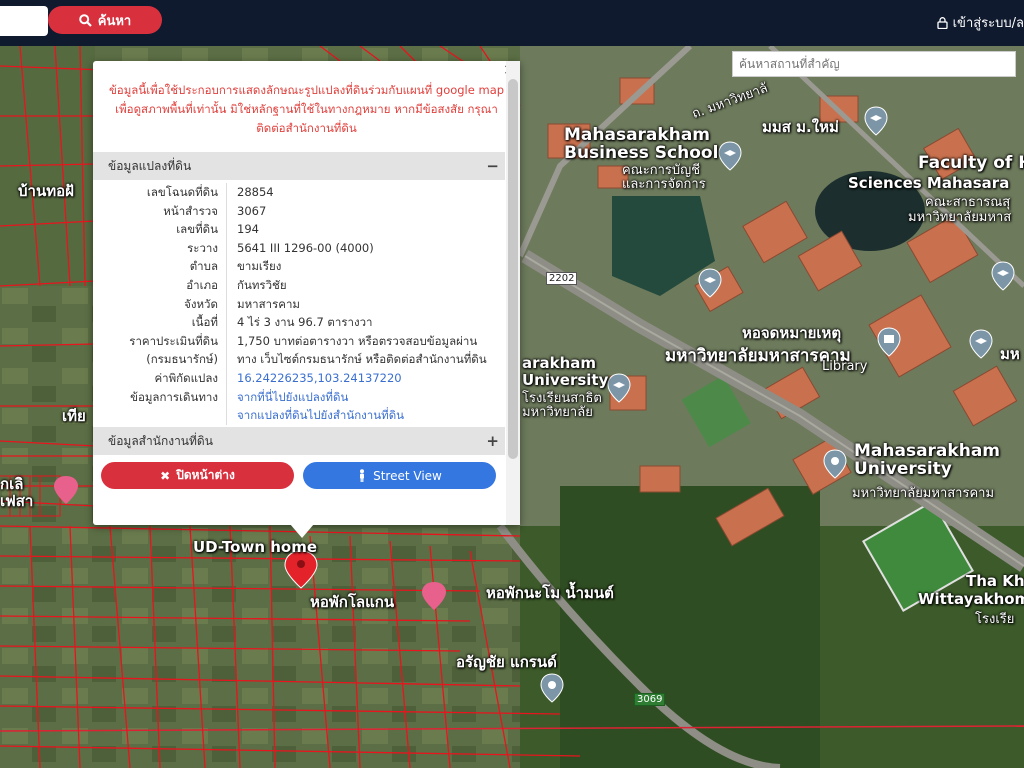  I want to click on info-row: อำเภอ กันทรวิชัย, so click(299, 285).